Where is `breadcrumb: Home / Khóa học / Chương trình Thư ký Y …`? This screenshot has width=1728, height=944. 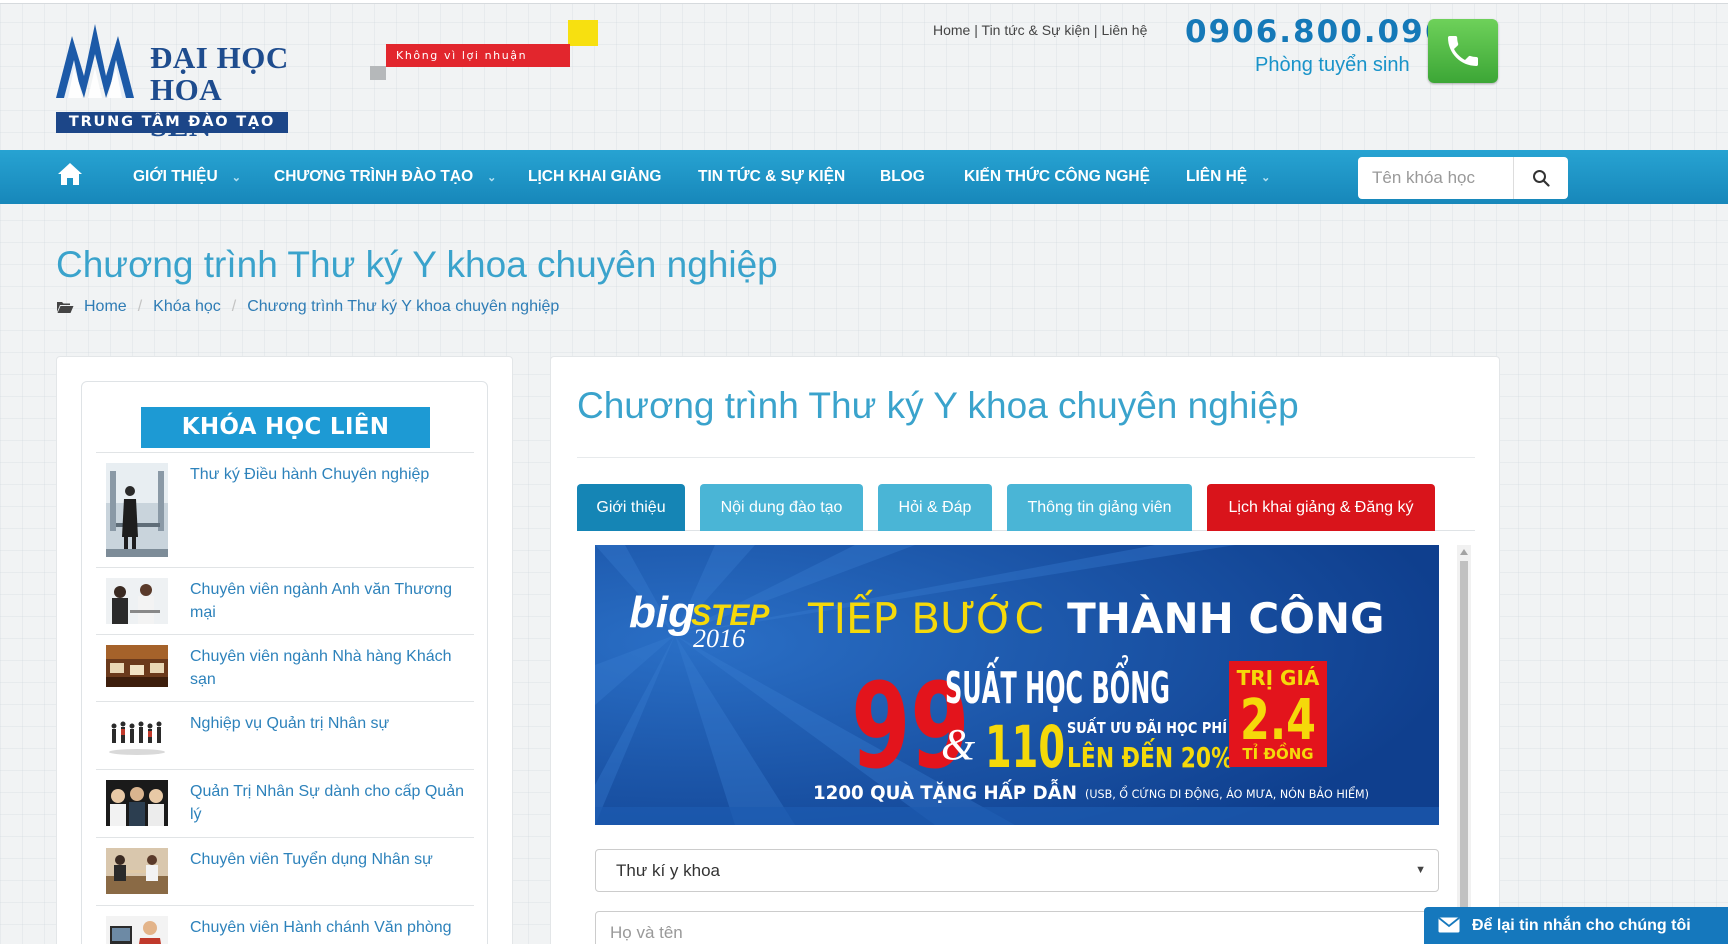
breadcrumb: Home / Khóa học / Chương trình Thư ký Y … is located at coordinates (307, 307).